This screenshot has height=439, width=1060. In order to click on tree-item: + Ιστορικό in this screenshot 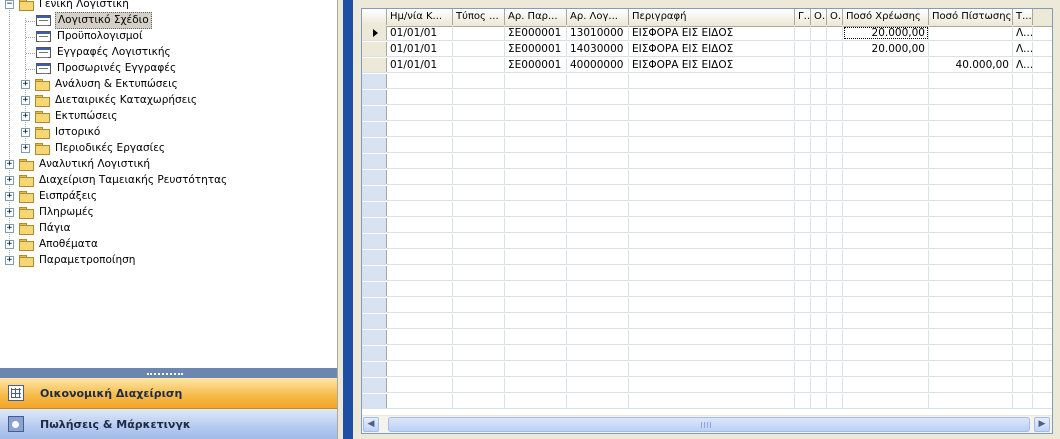, I will do `click(61, 132)`.